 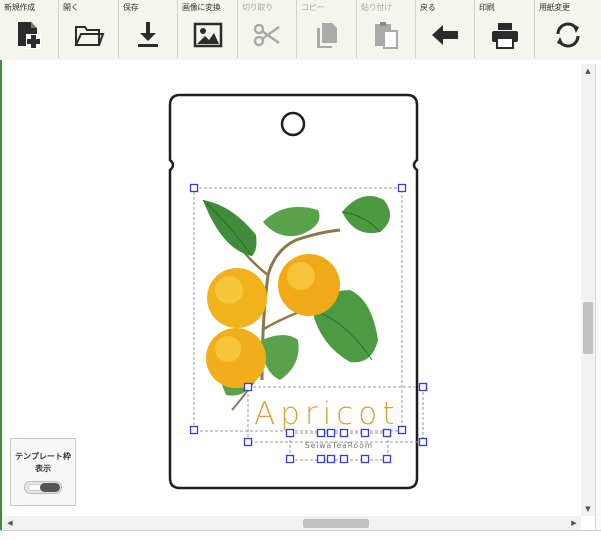 What do you see at coordinates (588, 328) in the screenshot?
I see `vertical-scroll-thumb` at bounding box center [588, 328].